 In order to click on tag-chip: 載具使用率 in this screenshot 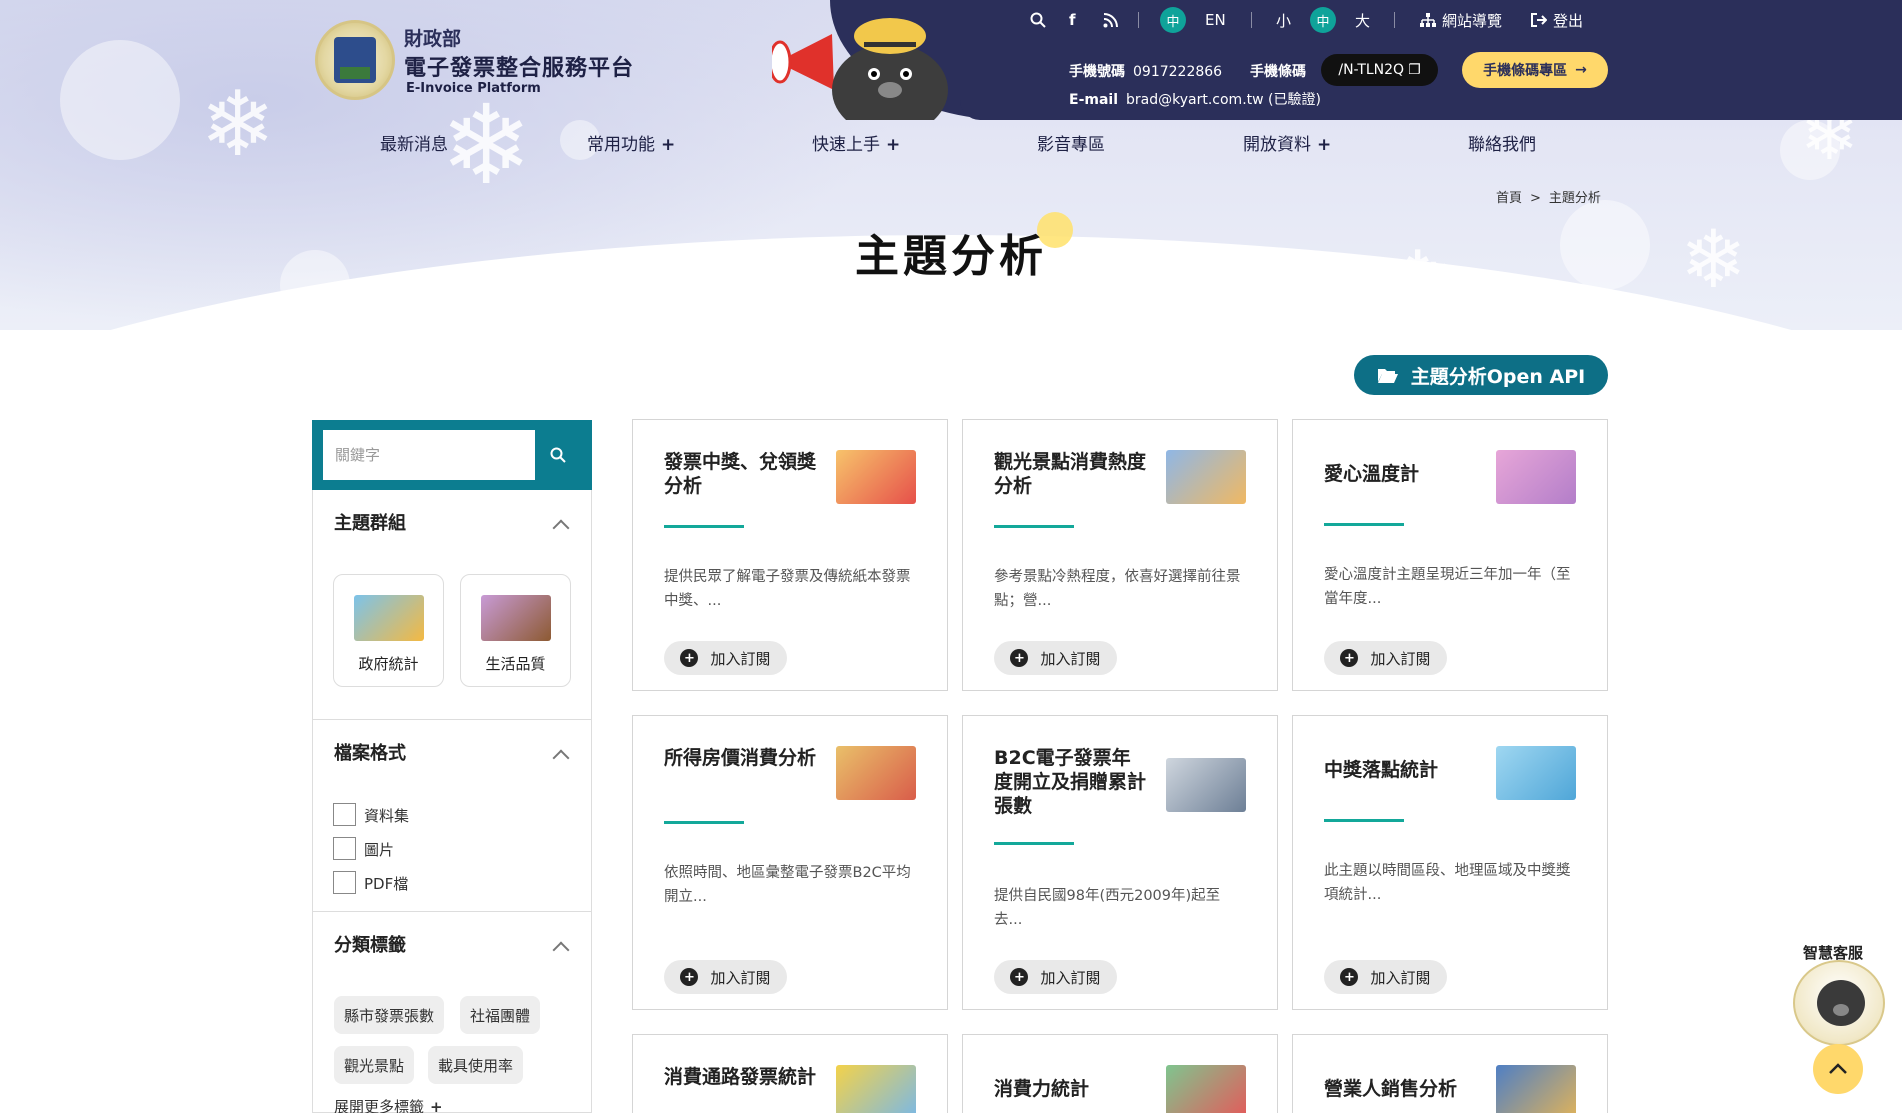, I will do `click(476, 1065)`.